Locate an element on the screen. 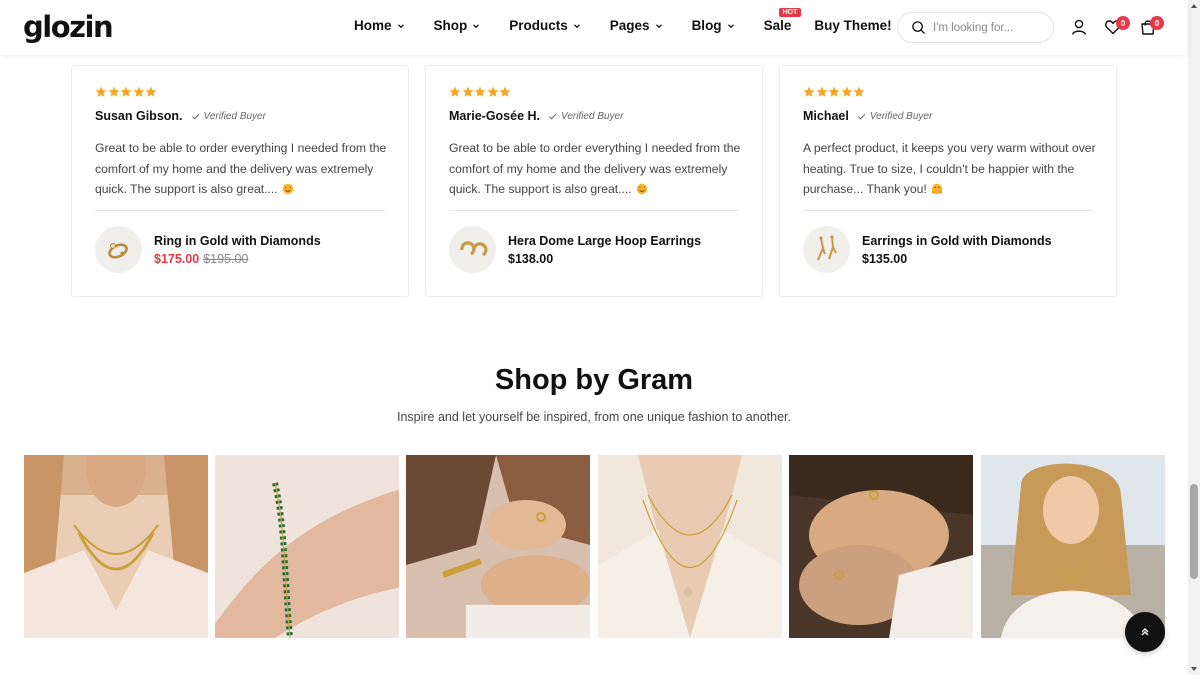 Image resolution: width=1200 pixels, height=675 pixels. bracelet-emerald-photo is located at coordinates (307, 546).